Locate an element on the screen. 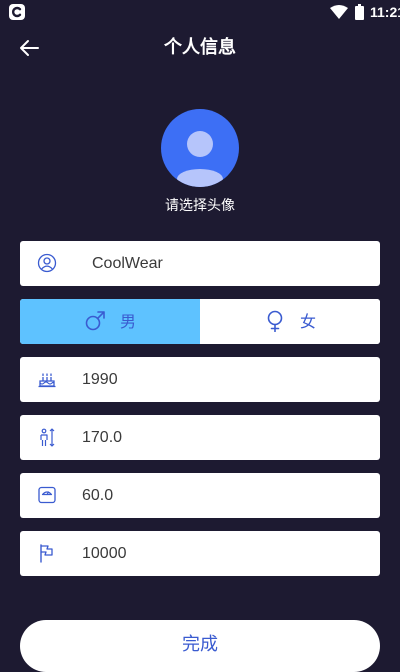  arrow-left-icon is located at coordinates (29, 48).